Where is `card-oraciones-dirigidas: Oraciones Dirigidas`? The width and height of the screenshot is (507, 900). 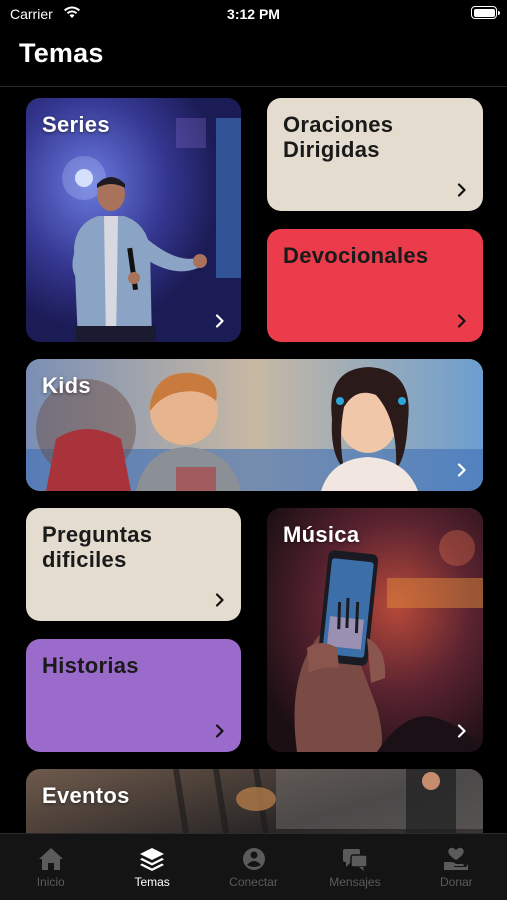 card-oraciones-dirigidas: Oraciones Dirigidas is located at coordinates (375, 154).